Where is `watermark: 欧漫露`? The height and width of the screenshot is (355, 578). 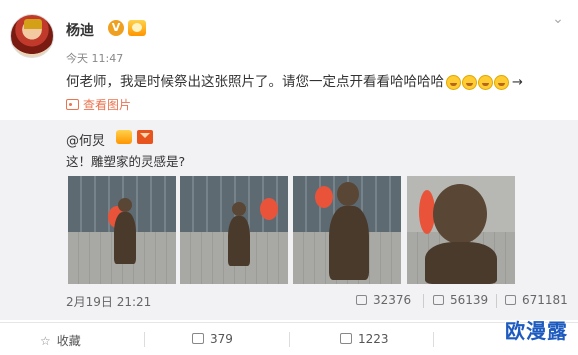
watermark: 欧漫露 is located at coordinates (536, 331).